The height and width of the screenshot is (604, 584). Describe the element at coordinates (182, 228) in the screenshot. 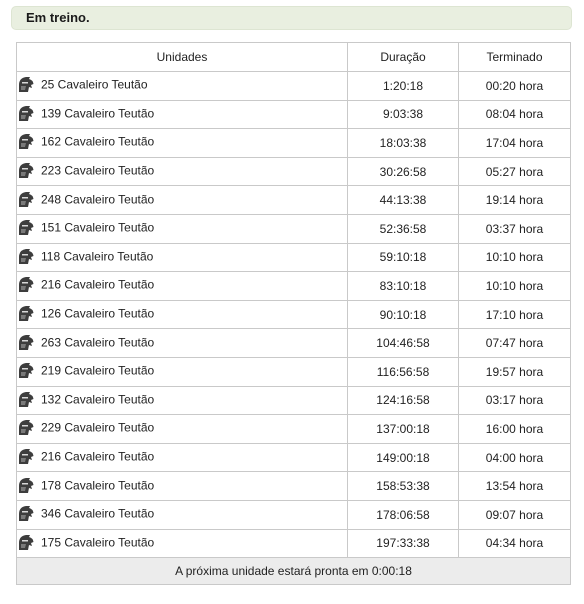

I see `unit-cell: 151 Cavaleiro Teutão` at that location.